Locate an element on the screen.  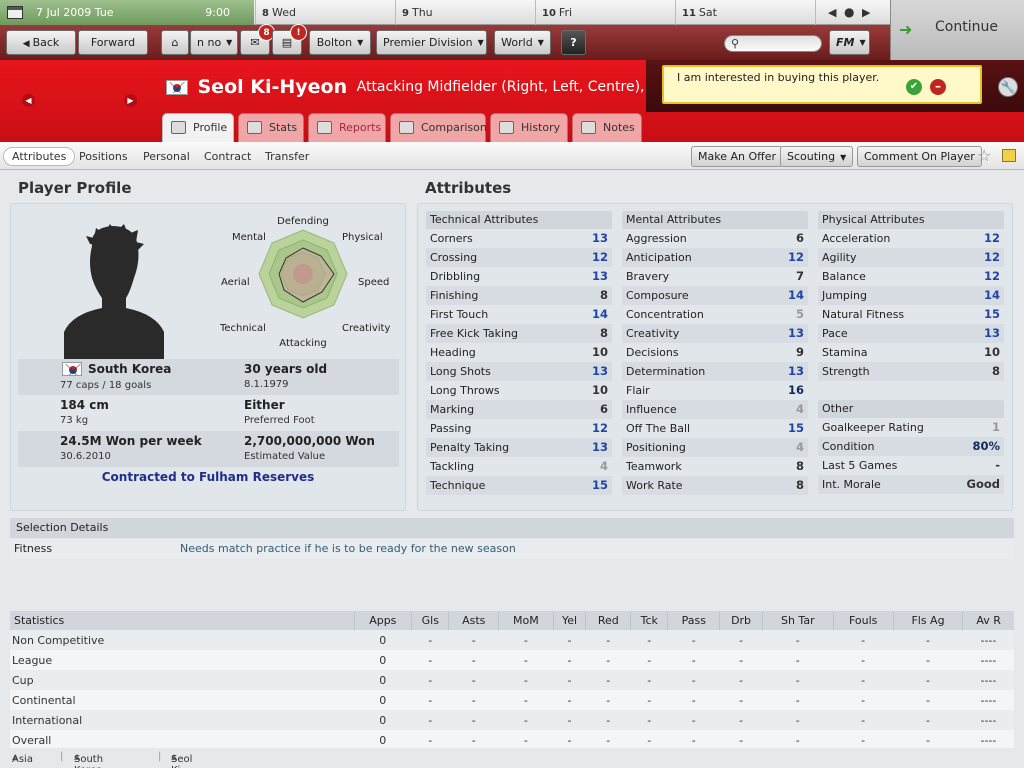
stats-column-header: Drb is located at coordinates (741, 620).